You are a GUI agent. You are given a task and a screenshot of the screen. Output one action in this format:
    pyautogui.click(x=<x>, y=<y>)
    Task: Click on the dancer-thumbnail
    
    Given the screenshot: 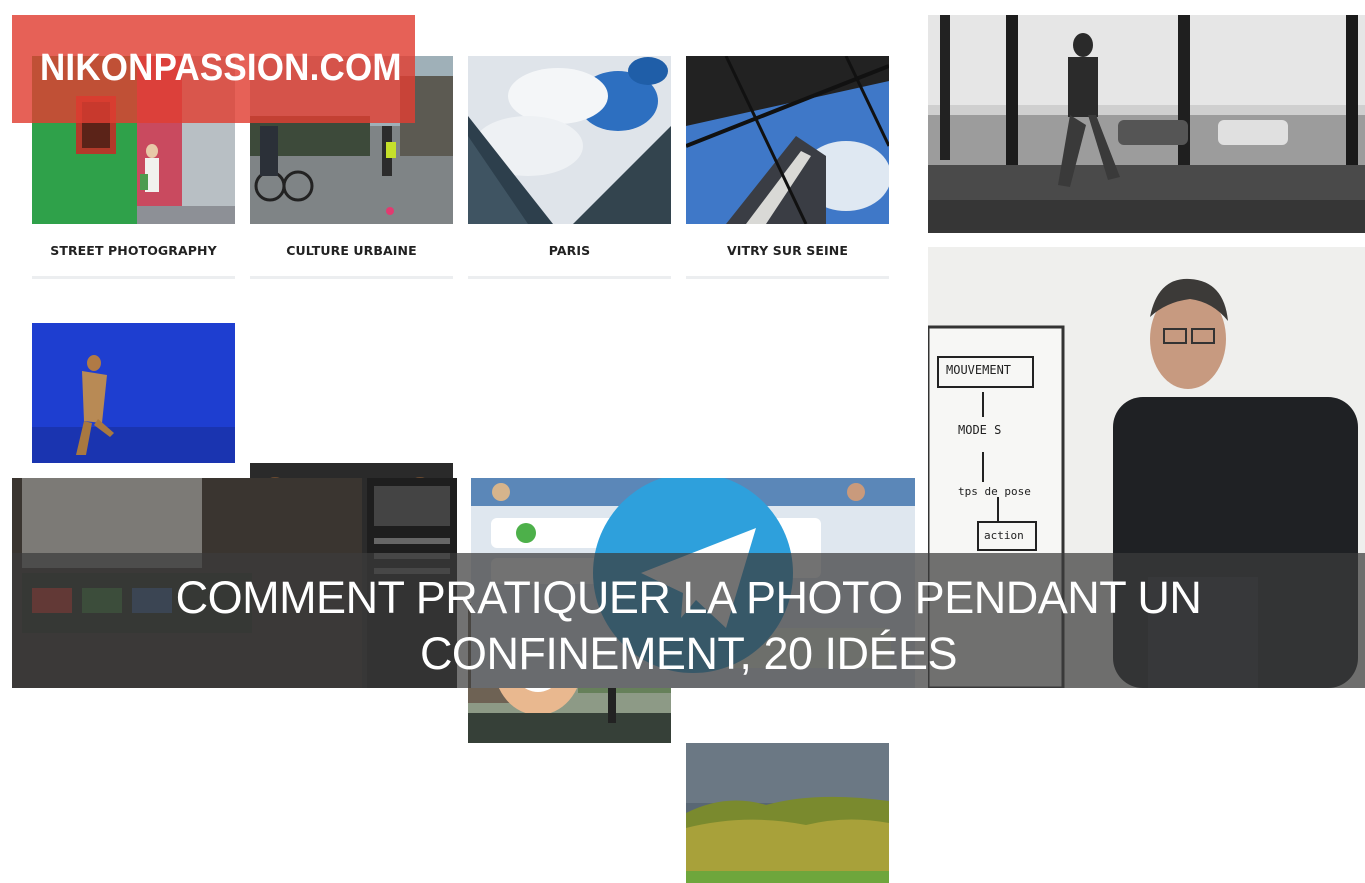 What is the action you would take?
    pyautogui.click(x=133, y=393)
    